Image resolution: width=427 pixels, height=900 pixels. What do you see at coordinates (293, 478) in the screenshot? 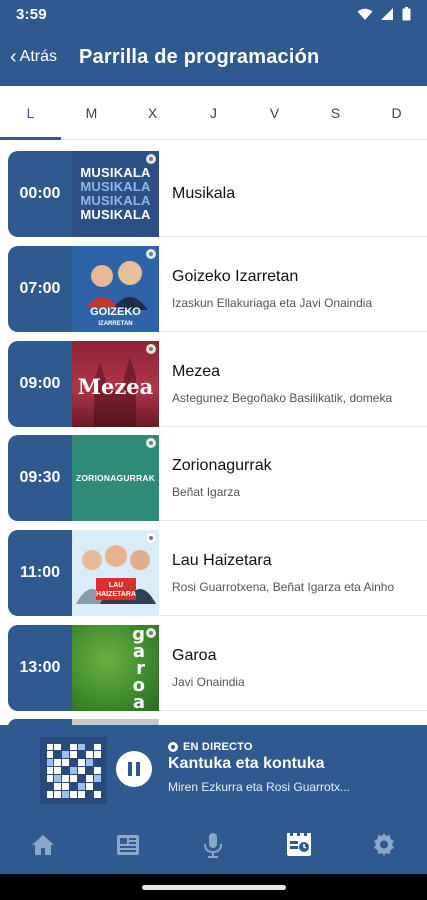
I see `program-info: Zorionagurrak Beñat Igarza` at bounding box center [293, 478].